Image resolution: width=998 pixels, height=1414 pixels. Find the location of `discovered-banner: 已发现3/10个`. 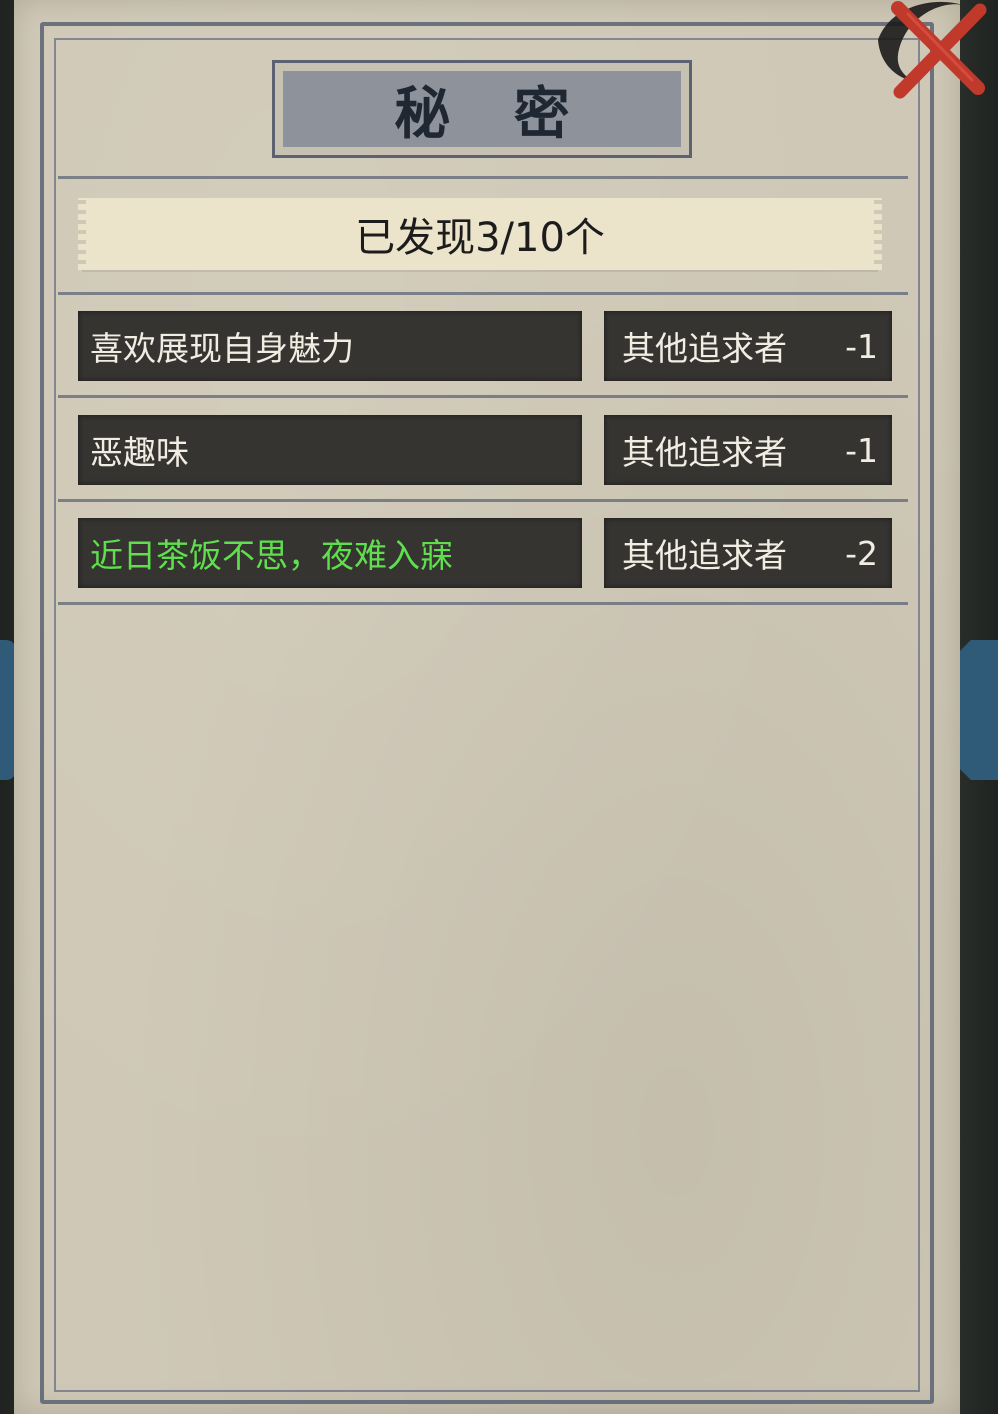

discovered-banner: 已发现3/10个 is located at coordinates (480, 234).